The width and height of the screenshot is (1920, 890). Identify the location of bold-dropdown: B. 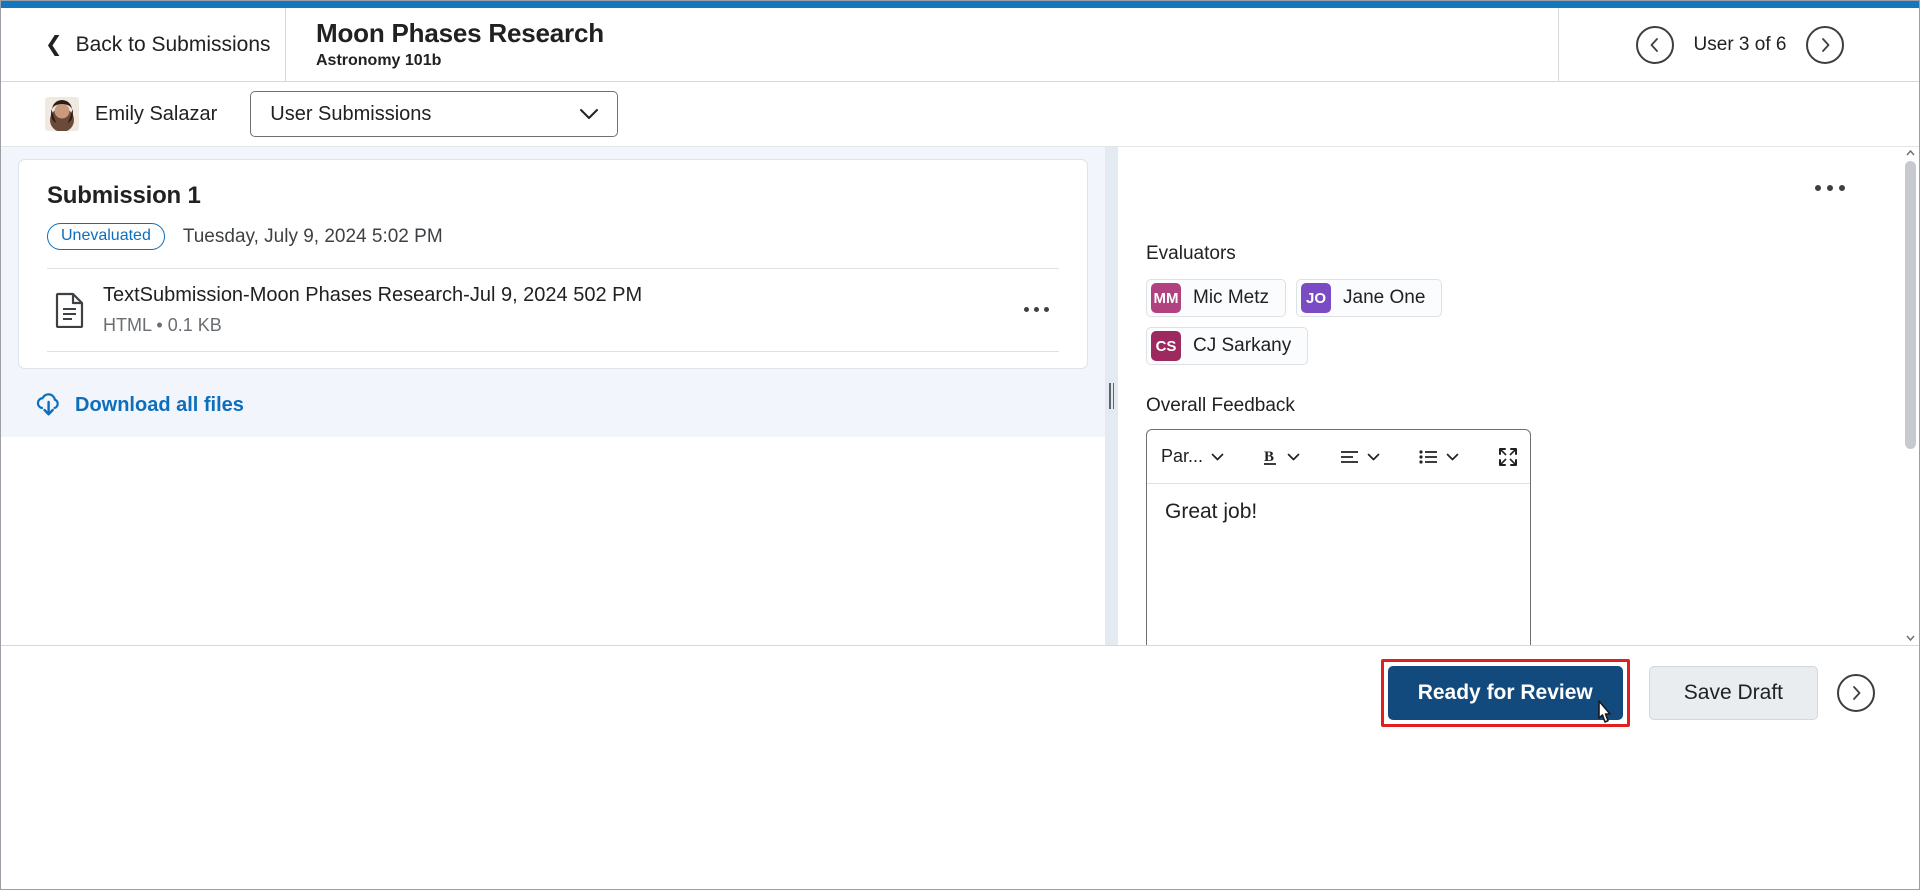
(1281, 457).